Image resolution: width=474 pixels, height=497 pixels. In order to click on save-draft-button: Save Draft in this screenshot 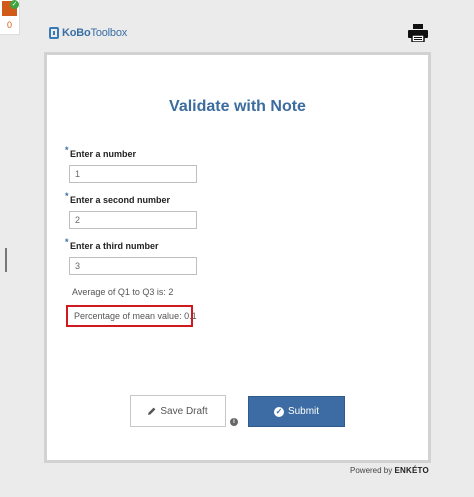, I will do `click(178, 411)`.